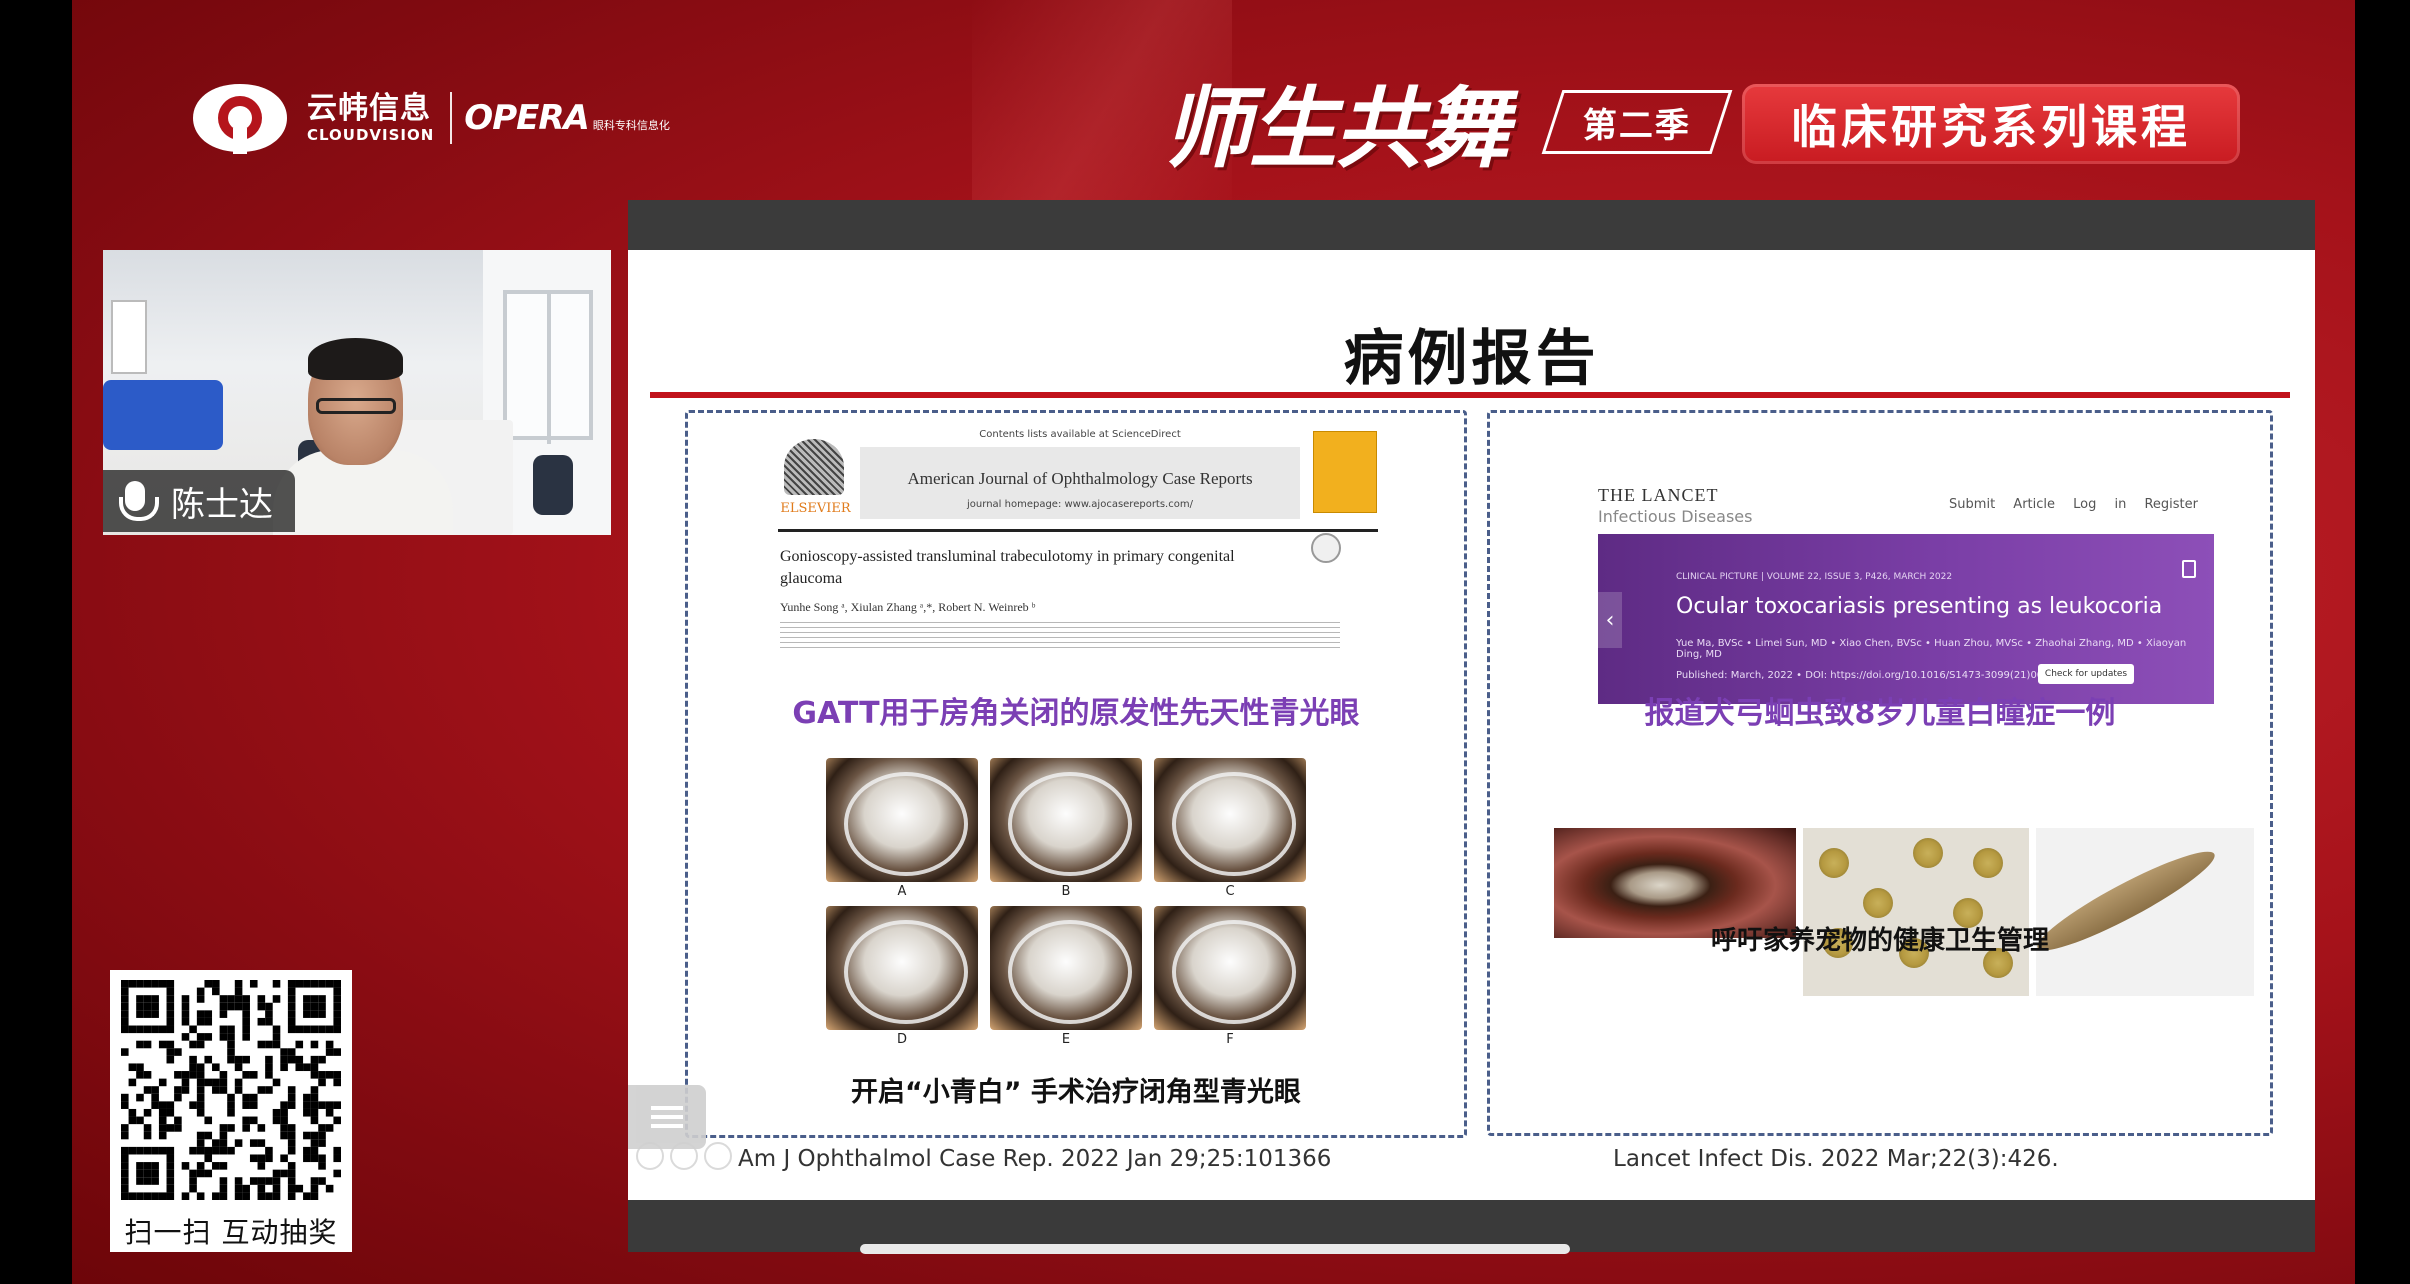 This screenshot has width=2410, height=1284. What do you see at coordinates (231, 1231) in the screenshot?
I see `qr-label: 扫一扫 互动抽奖` at bounding box center [231, 1231].